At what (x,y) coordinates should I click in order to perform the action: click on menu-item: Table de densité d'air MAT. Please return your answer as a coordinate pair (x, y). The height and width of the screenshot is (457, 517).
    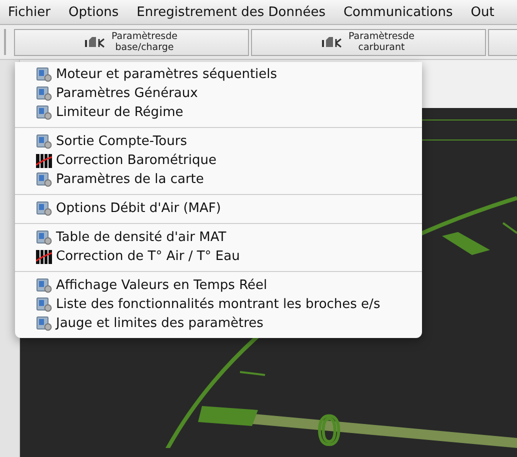
    Looking at the image, I should click on (218, 237).